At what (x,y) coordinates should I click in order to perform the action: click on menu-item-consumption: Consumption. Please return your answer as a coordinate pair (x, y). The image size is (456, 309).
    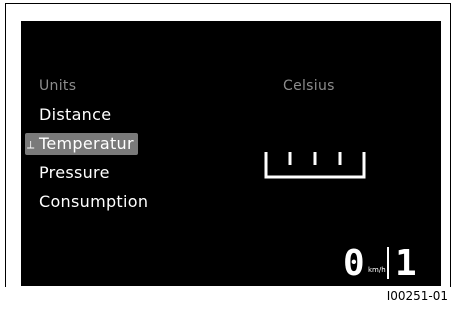
    Looking at the image, I should click on (93, 201).